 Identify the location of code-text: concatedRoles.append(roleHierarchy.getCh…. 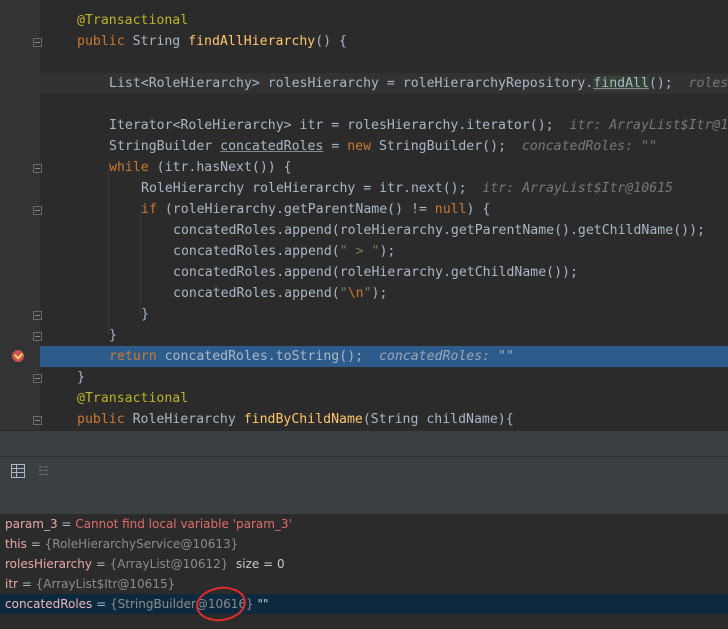
(375, 272).